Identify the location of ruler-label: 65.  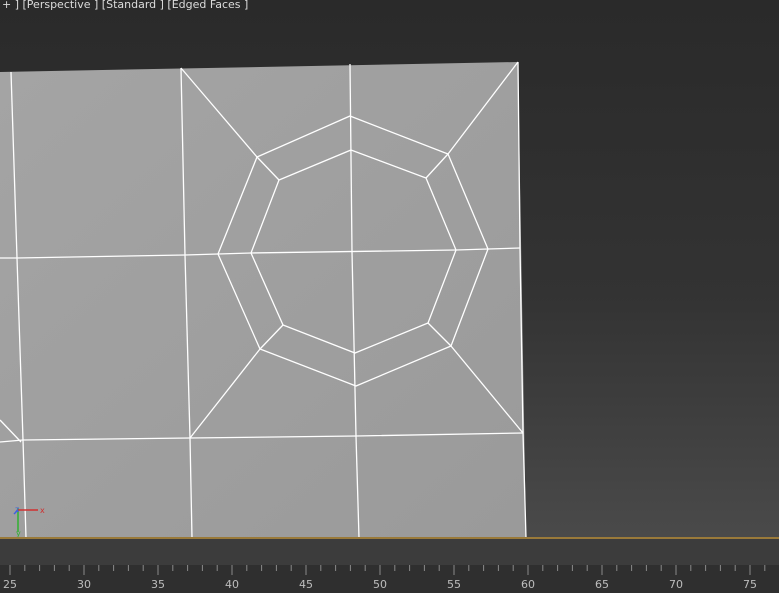
(602, 584).